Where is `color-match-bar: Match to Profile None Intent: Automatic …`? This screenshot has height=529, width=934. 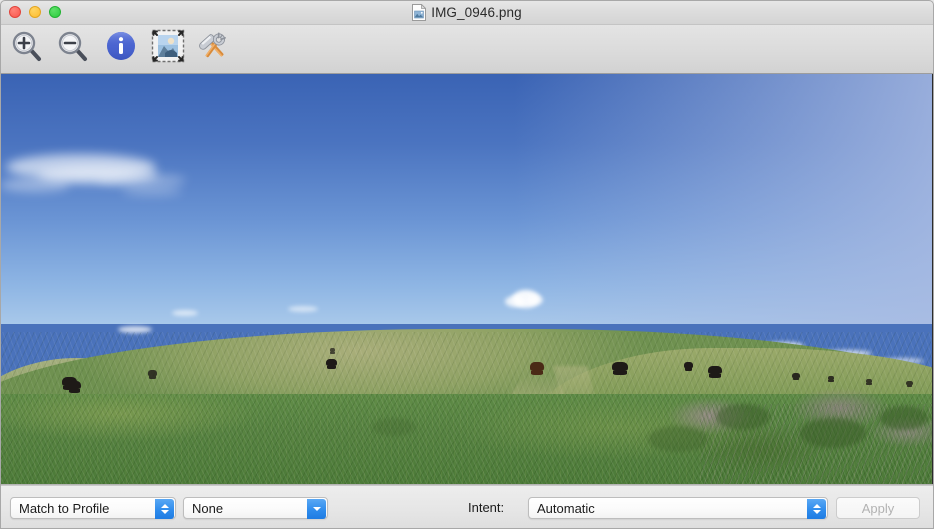 color-match-bar: Match to Profile None Intent: Automatic … is located at coordinates (467, 507).